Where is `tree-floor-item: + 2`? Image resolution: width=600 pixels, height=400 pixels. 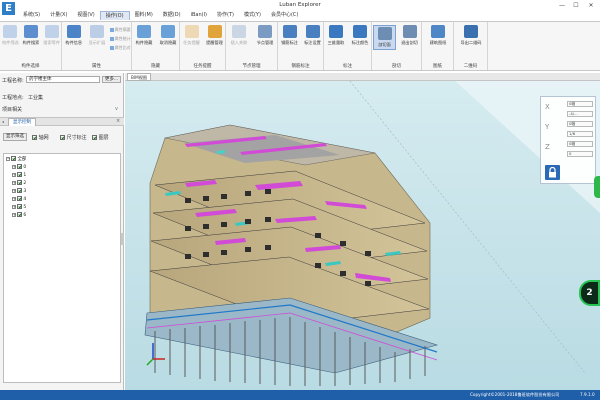
tree-floor-item: + 2 is located at coordinates (19, 183).